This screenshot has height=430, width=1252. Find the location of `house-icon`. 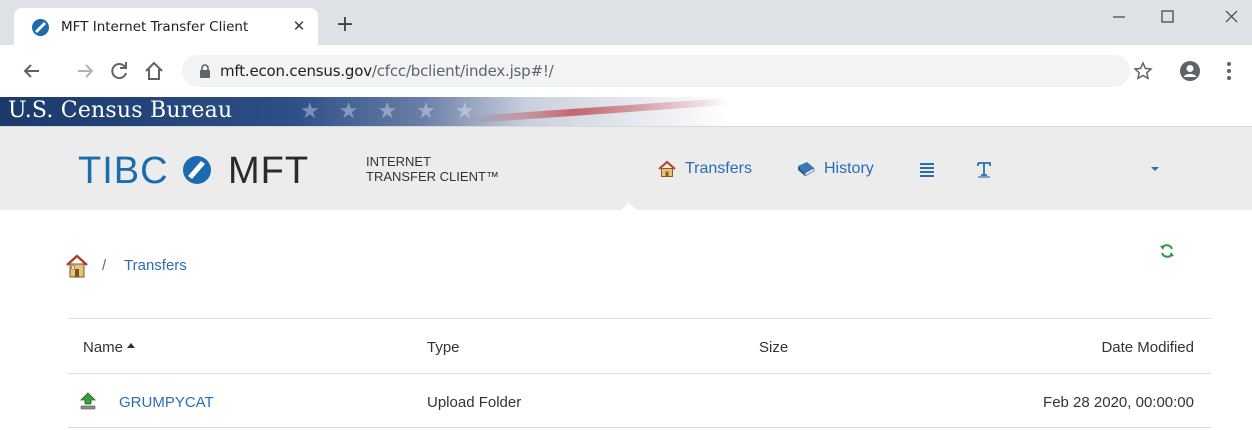

house-icon is located at coordinates (667, 168).